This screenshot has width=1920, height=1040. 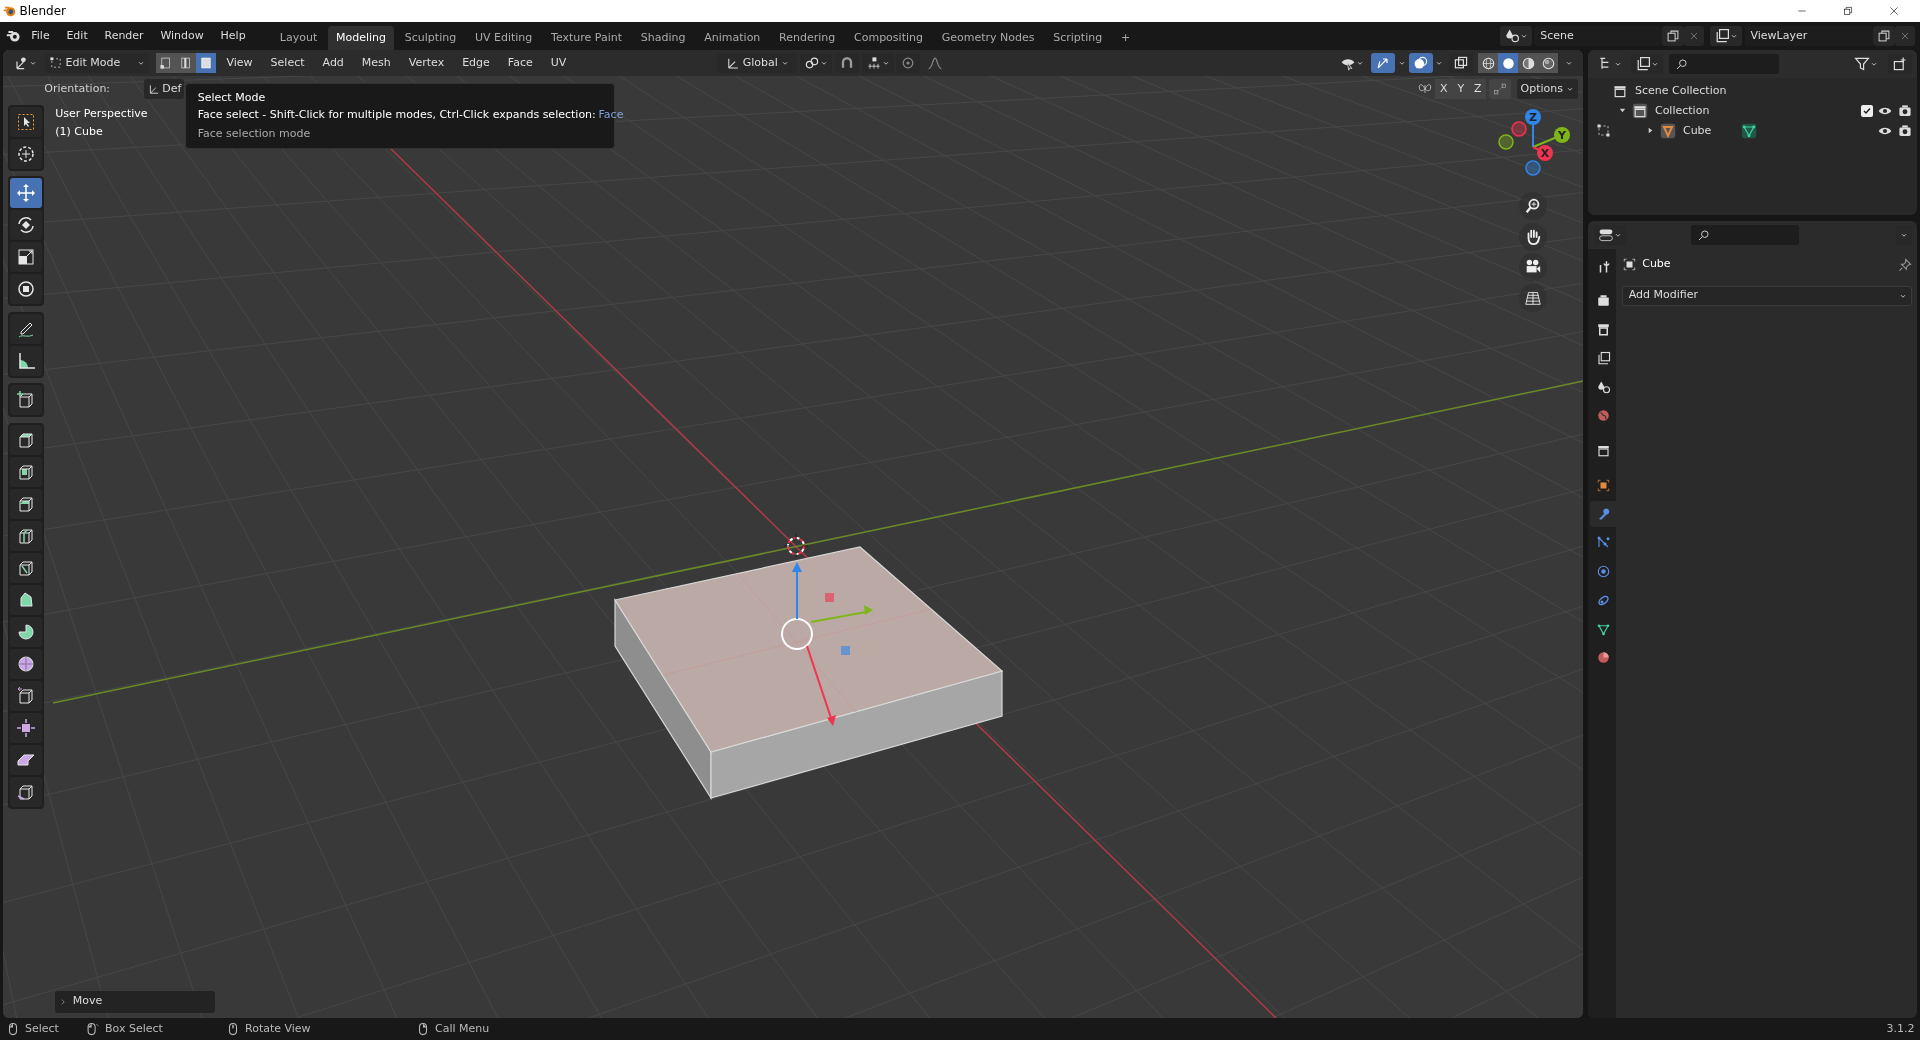 I want to click on status-hint: Select, so click(x=42, y=1028).